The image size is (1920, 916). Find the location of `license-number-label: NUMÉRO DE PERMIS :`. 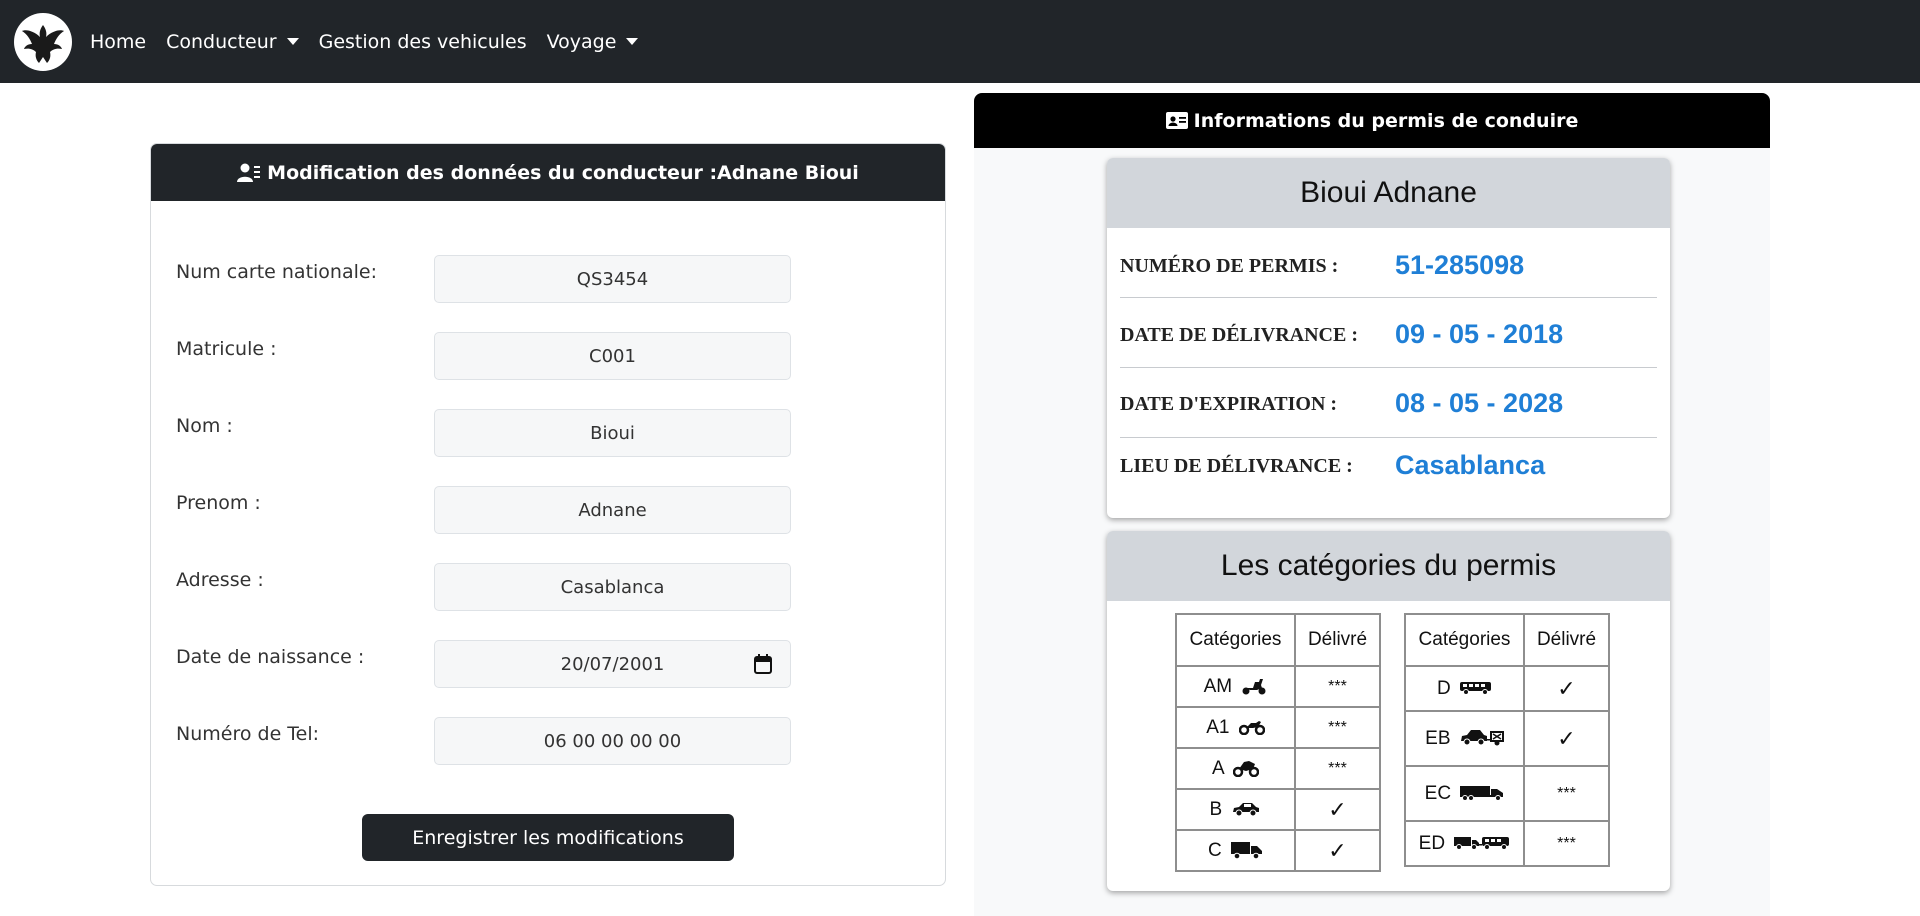

license-number-label: NUMÉRO DE PERMIS : is located at coordinates (1229, 266).